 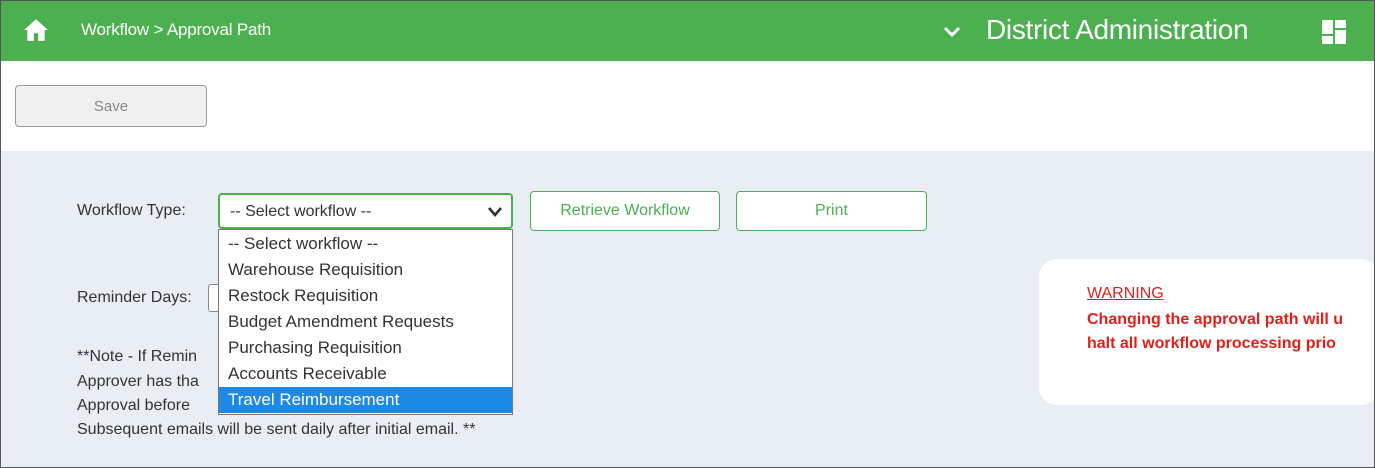 What do you see at coordinates (831, 211) in the screenshot?
I see `print-button: Print` at bounding box center [831, 211].